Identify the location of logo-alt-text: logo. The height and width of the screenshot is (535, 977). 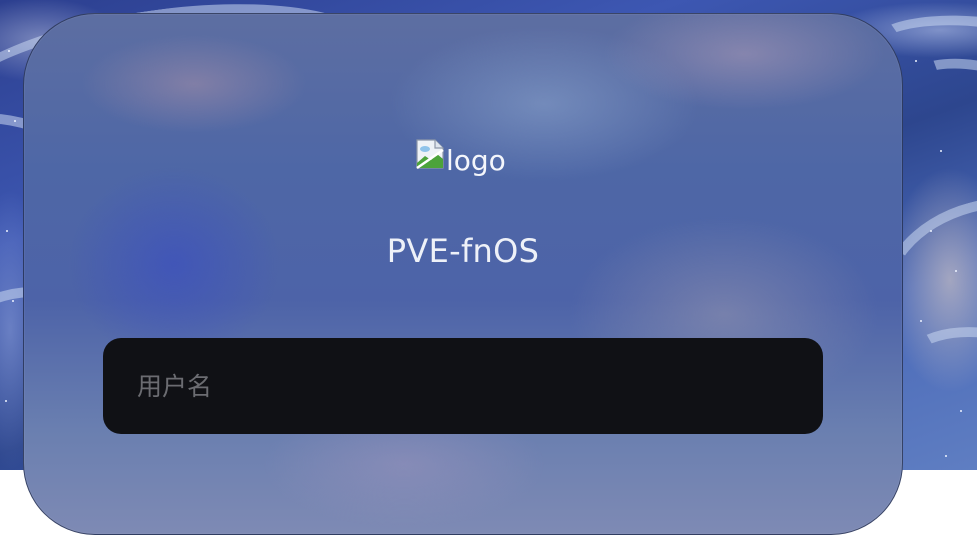
(476, 160).